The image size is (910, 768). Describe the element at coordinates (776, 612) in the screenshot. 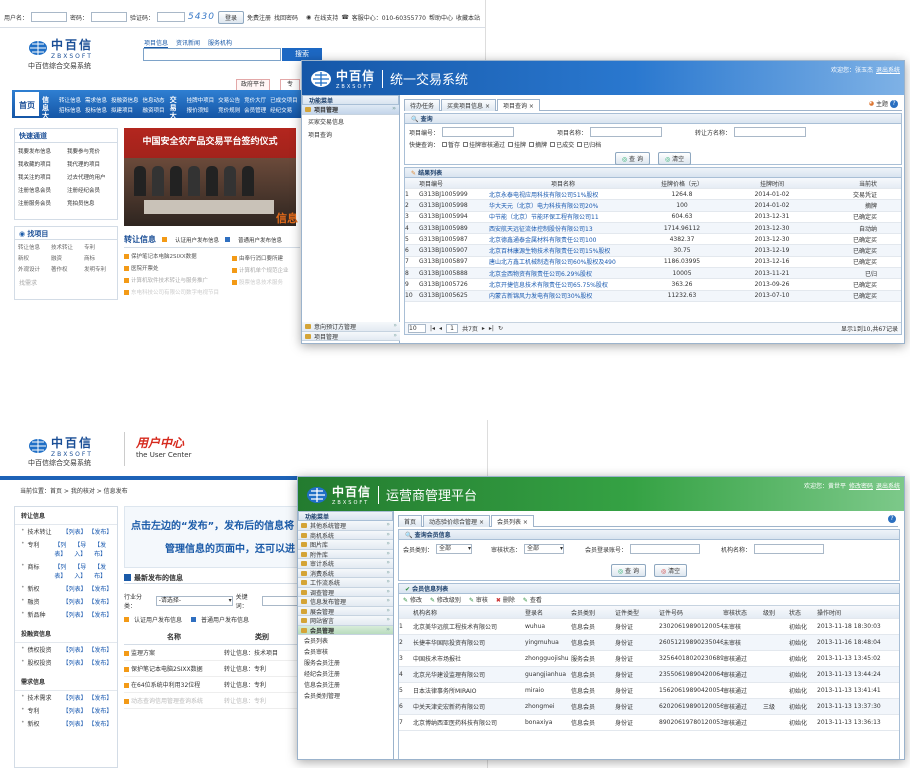

I see `col-level: 级别` at that location.